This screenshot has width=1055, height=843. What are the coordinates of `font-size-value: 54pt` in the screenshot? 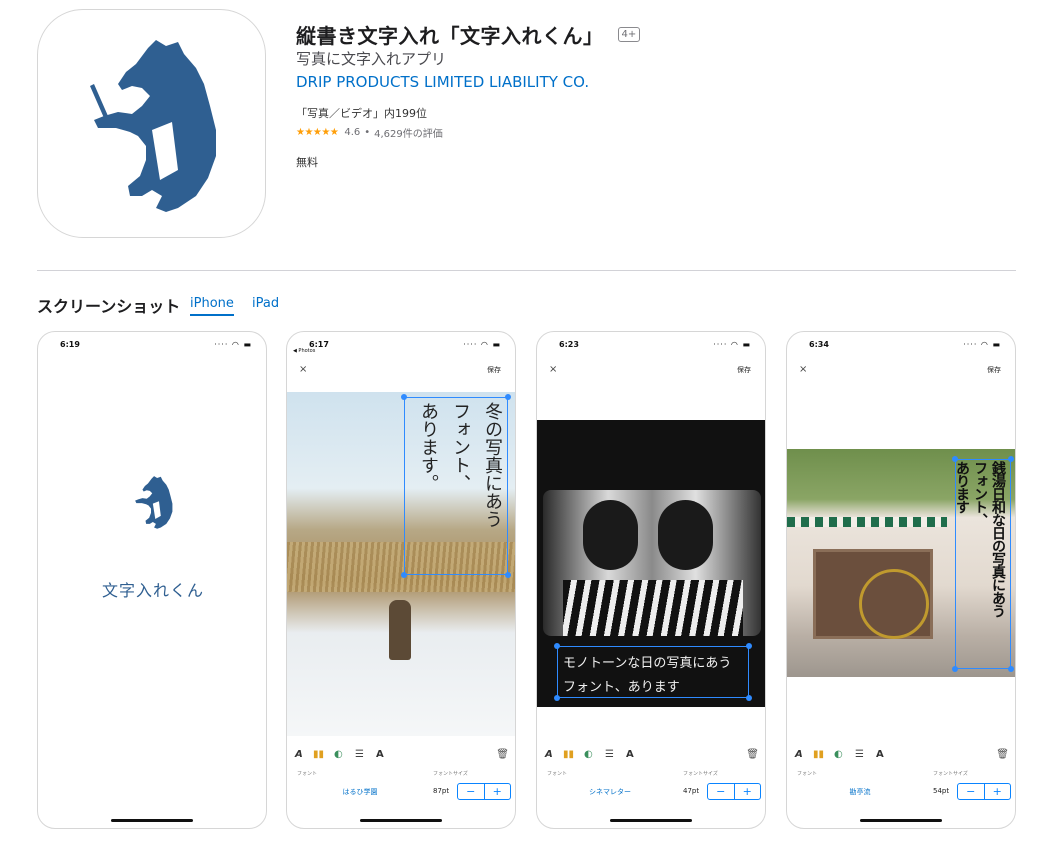 It's located at (941, 791).